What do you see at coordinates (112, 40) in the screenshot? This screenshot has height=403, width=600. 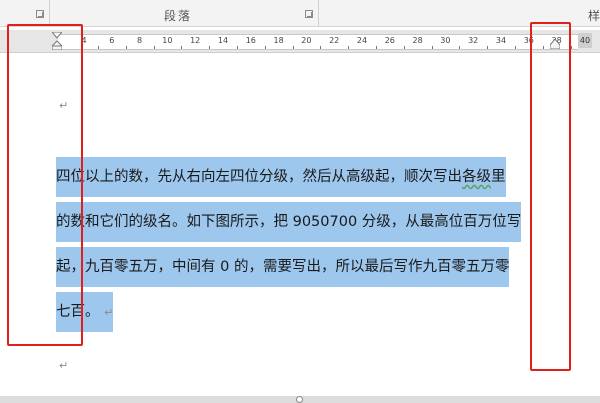 I see `ruler-tick-label: 6` at bounding box center [112, 40].